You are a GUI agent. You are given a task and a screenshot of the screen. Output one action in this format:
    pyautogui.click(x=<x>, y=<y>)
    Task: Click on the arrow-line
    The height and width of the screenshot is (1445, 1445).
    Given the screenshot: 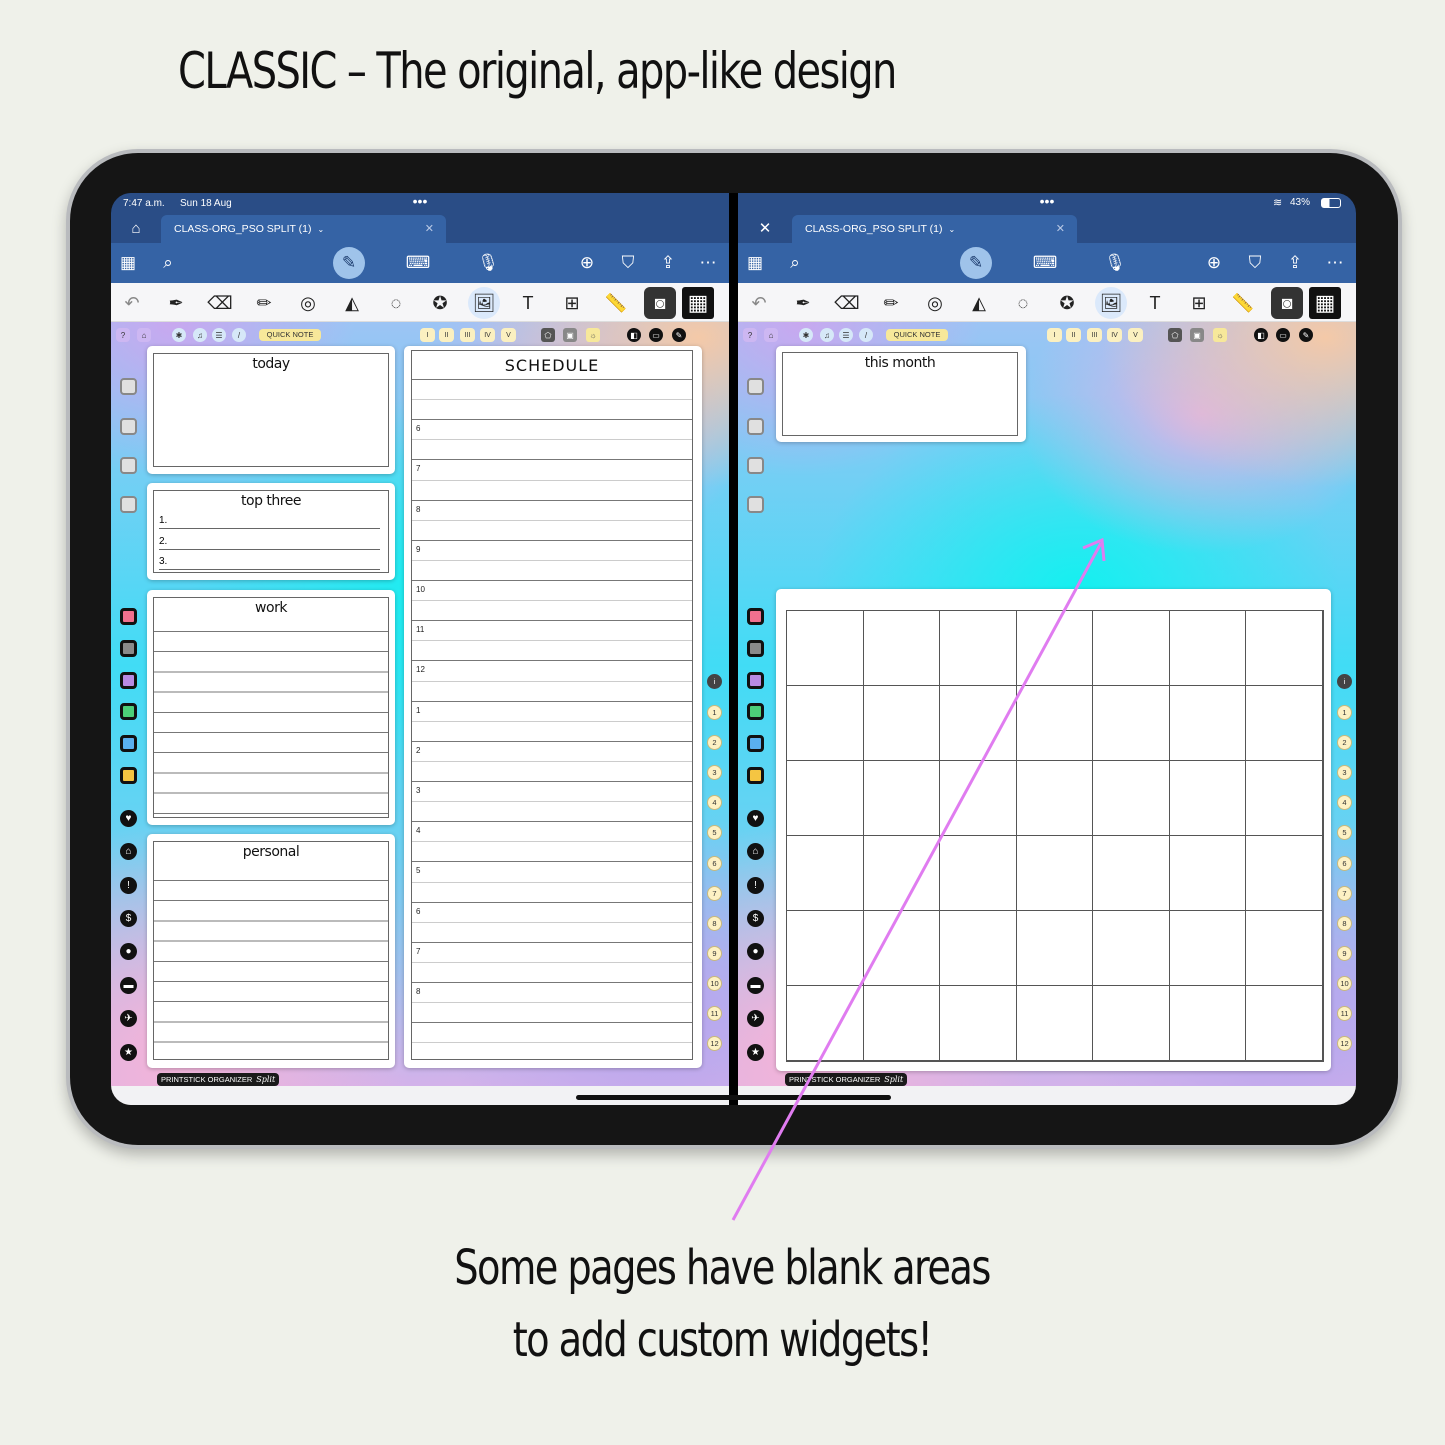 What is the action you would take?
    pyautogui.click(x=917, y=881)
    